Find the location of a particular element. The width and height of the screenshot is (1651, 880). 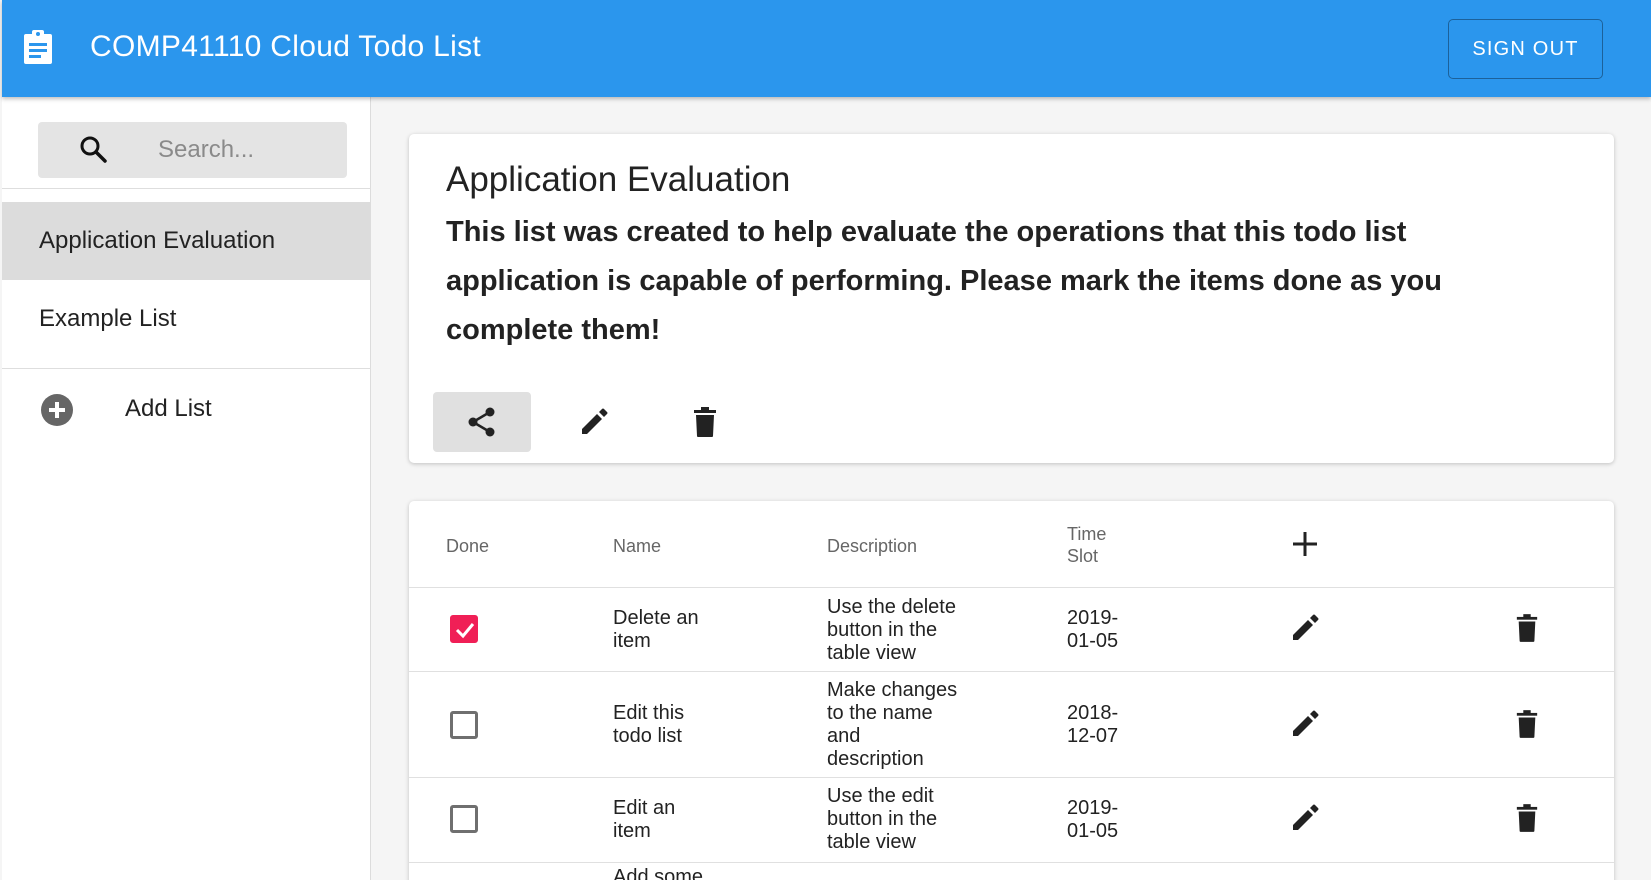

item-time-line2: 12-07 is located at coordinates (1093, 736).